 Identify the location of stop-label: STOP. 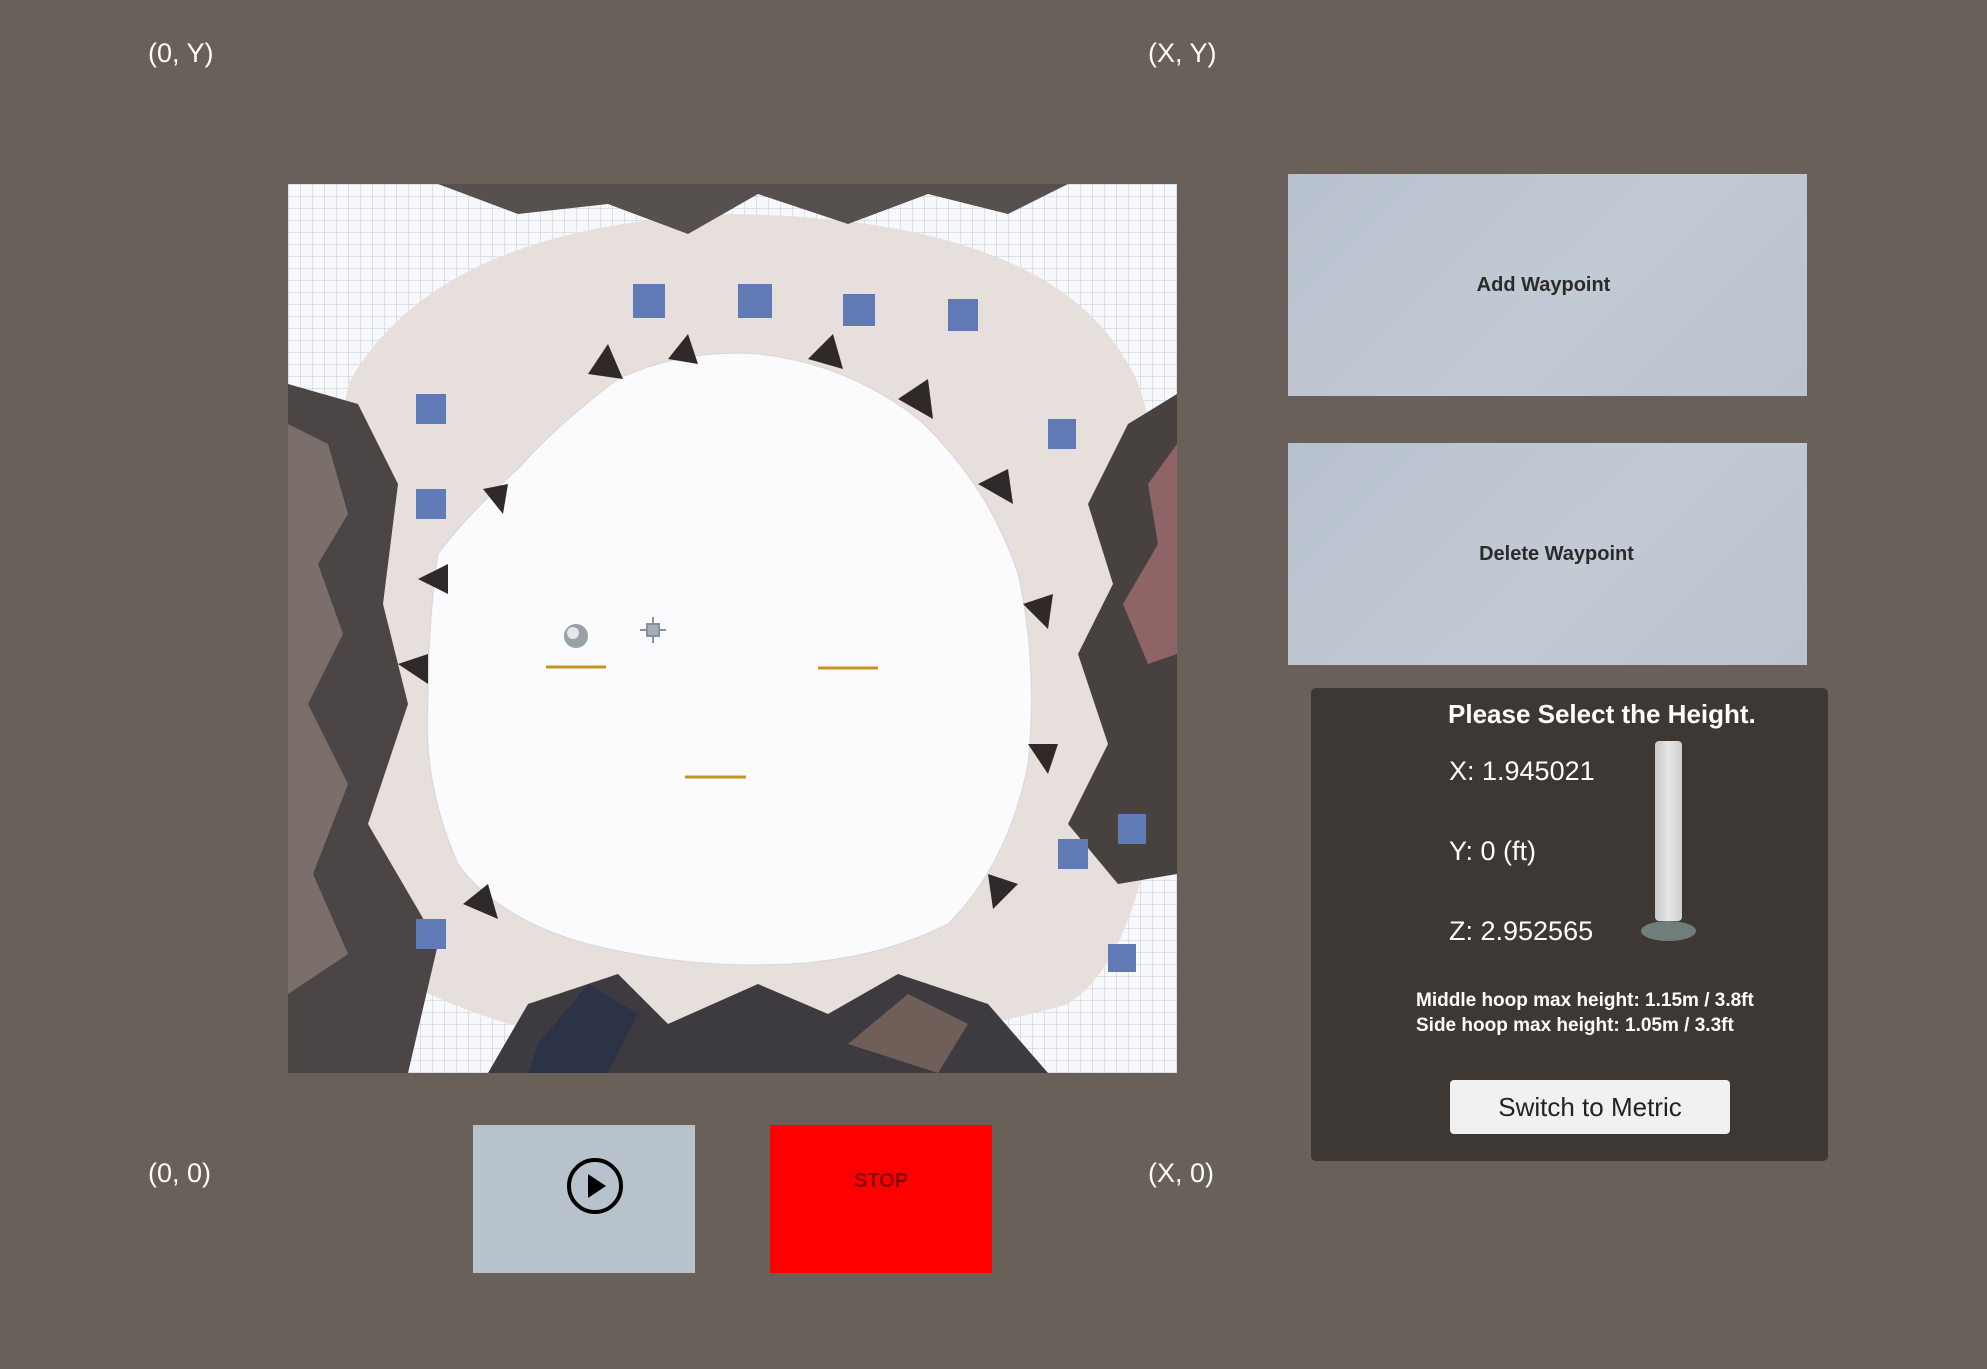
(881, 1181).